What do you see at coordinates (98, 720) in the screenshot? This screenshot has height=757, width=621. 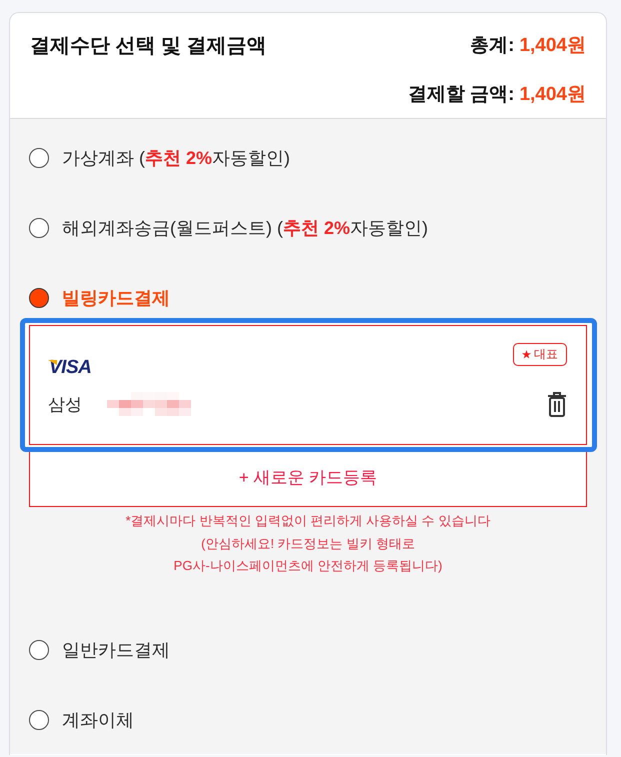 I see `payment-option-label: 계좌이체` at bounding box center [98, 720].